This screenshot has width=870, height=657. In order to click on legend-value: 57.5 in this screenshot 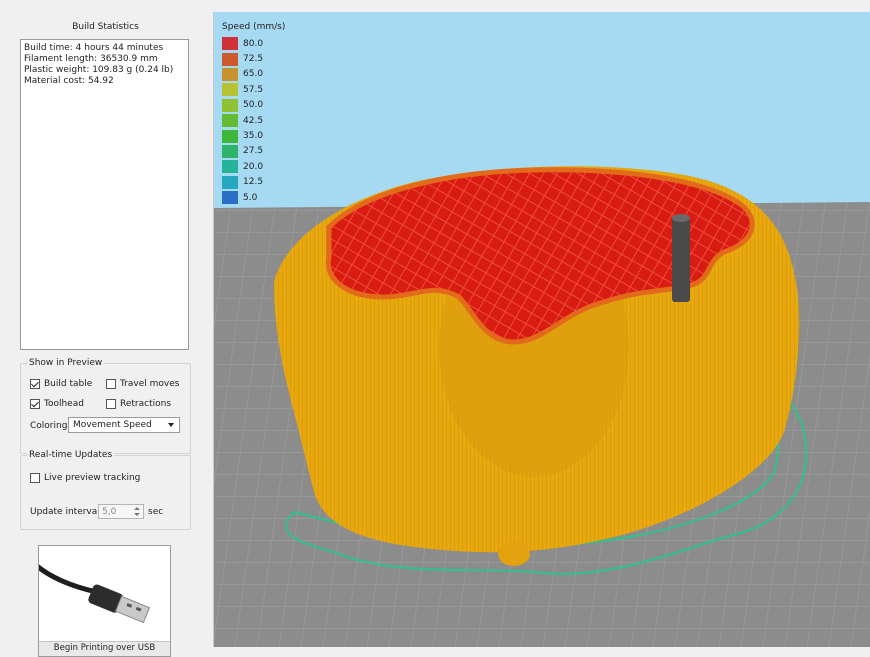, I will do `click(253, 89)`.